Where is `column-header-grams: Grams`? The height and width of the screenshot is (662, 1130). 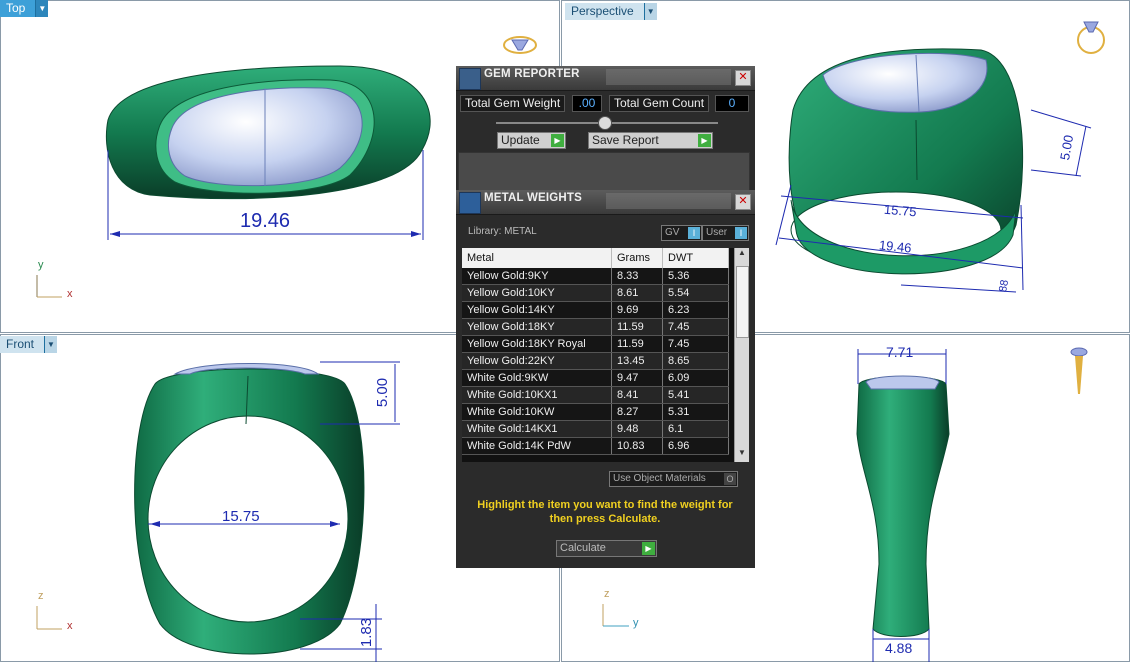
column-header-grams: Grams is located at coordinates (637, 258).